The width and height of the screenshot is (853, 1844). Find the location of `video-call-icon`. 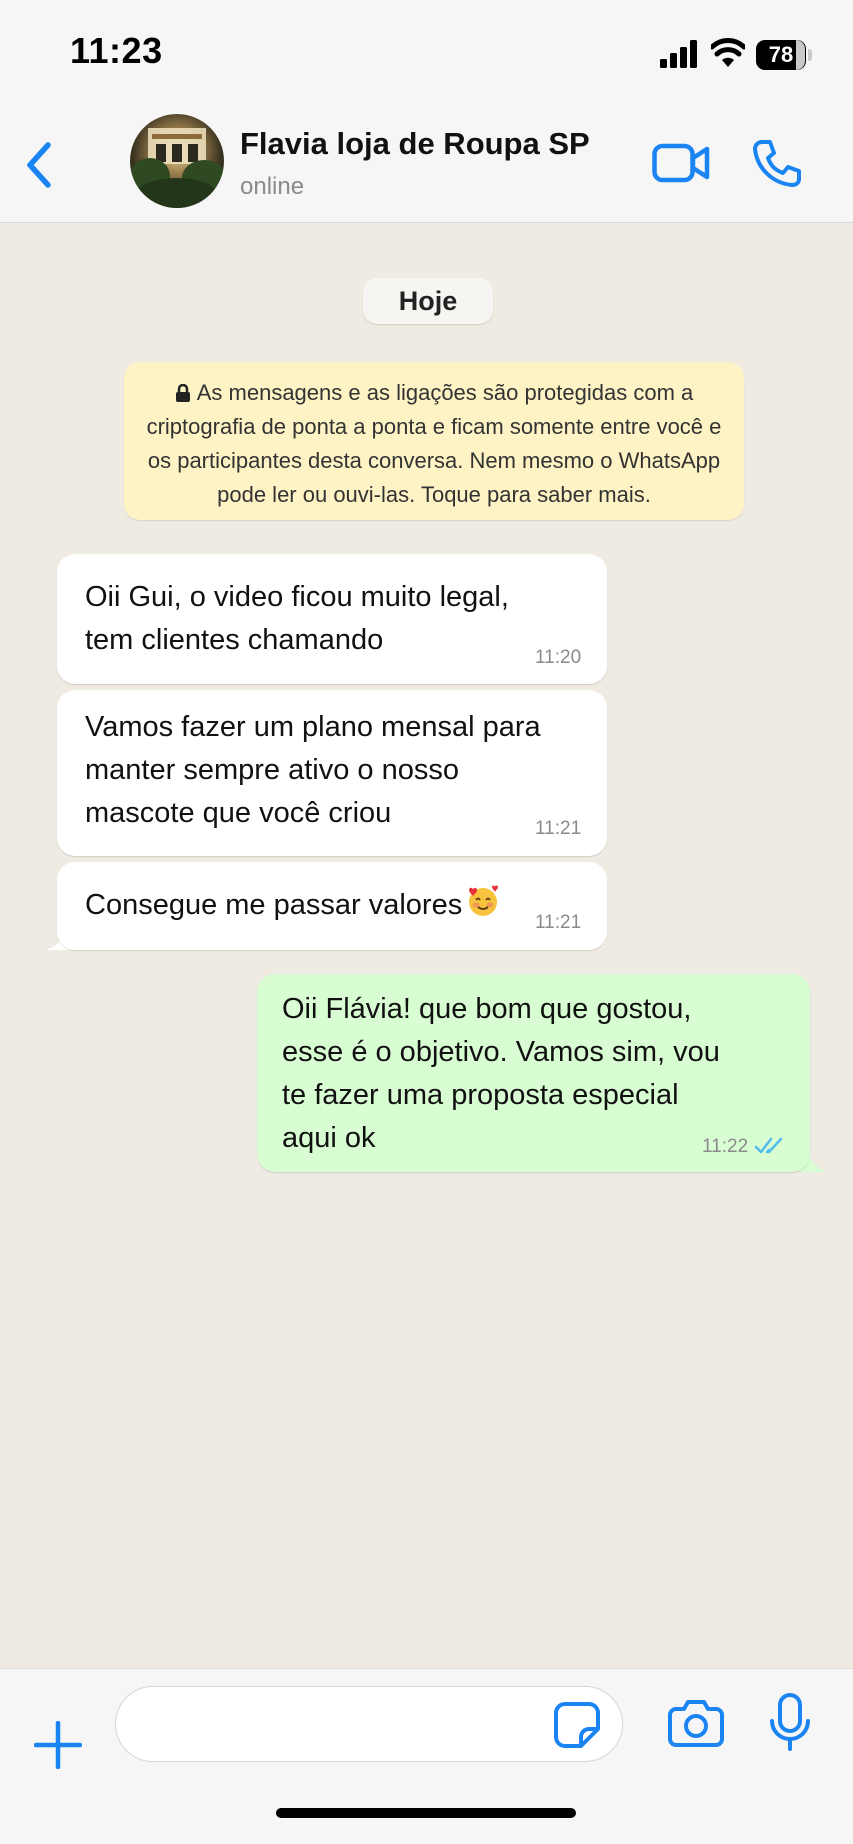

video-call-icon is located at coordinates (681, 163).